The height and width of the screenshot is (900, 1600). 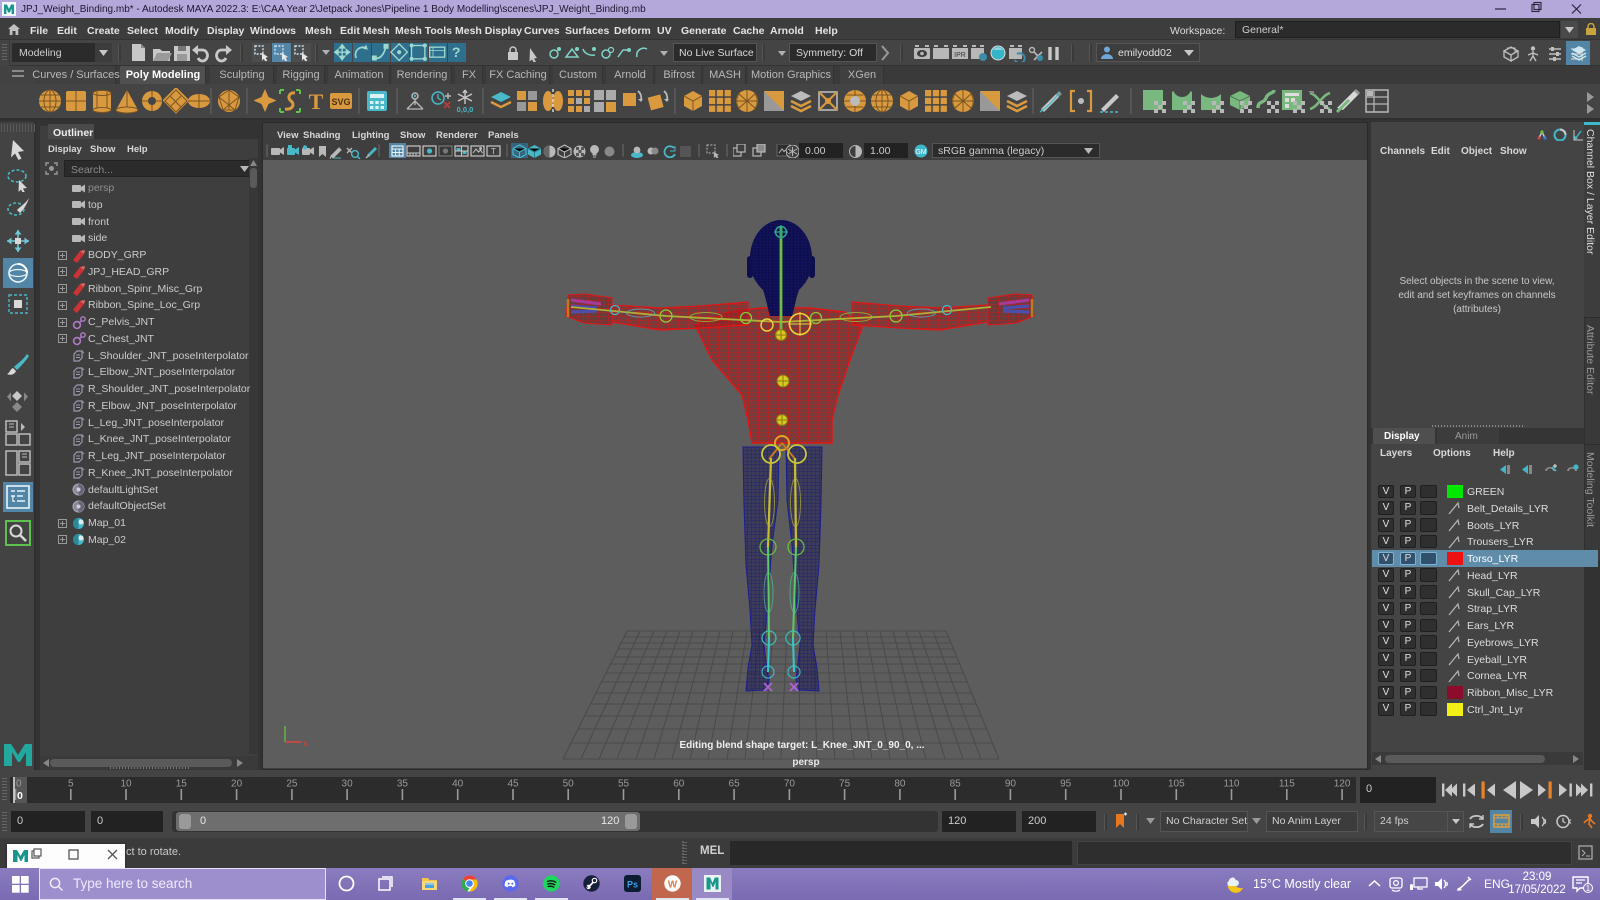 What do you see at coordinates (805, 762) in the screenshot?
I see `svg-text: persp` at bounding box center [805, 762].